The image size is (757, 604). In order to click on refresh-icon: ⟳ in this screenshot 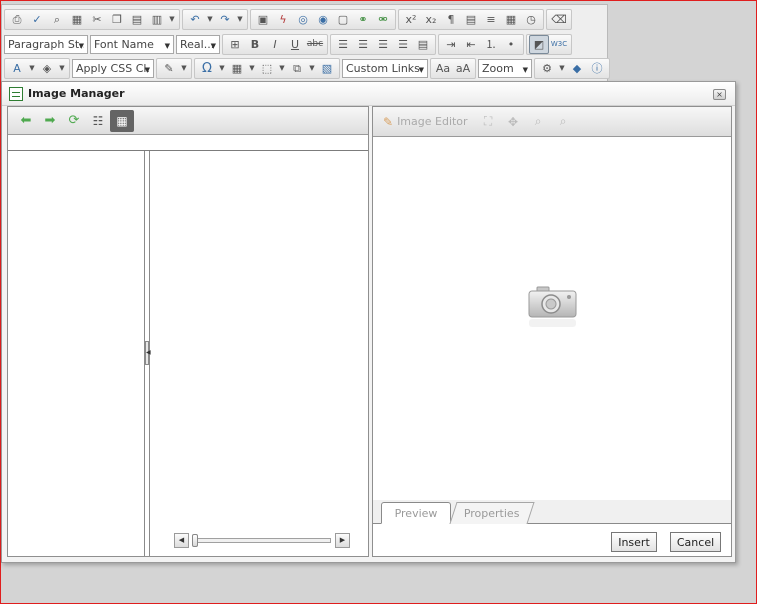, I will do `click(74, 121)`.